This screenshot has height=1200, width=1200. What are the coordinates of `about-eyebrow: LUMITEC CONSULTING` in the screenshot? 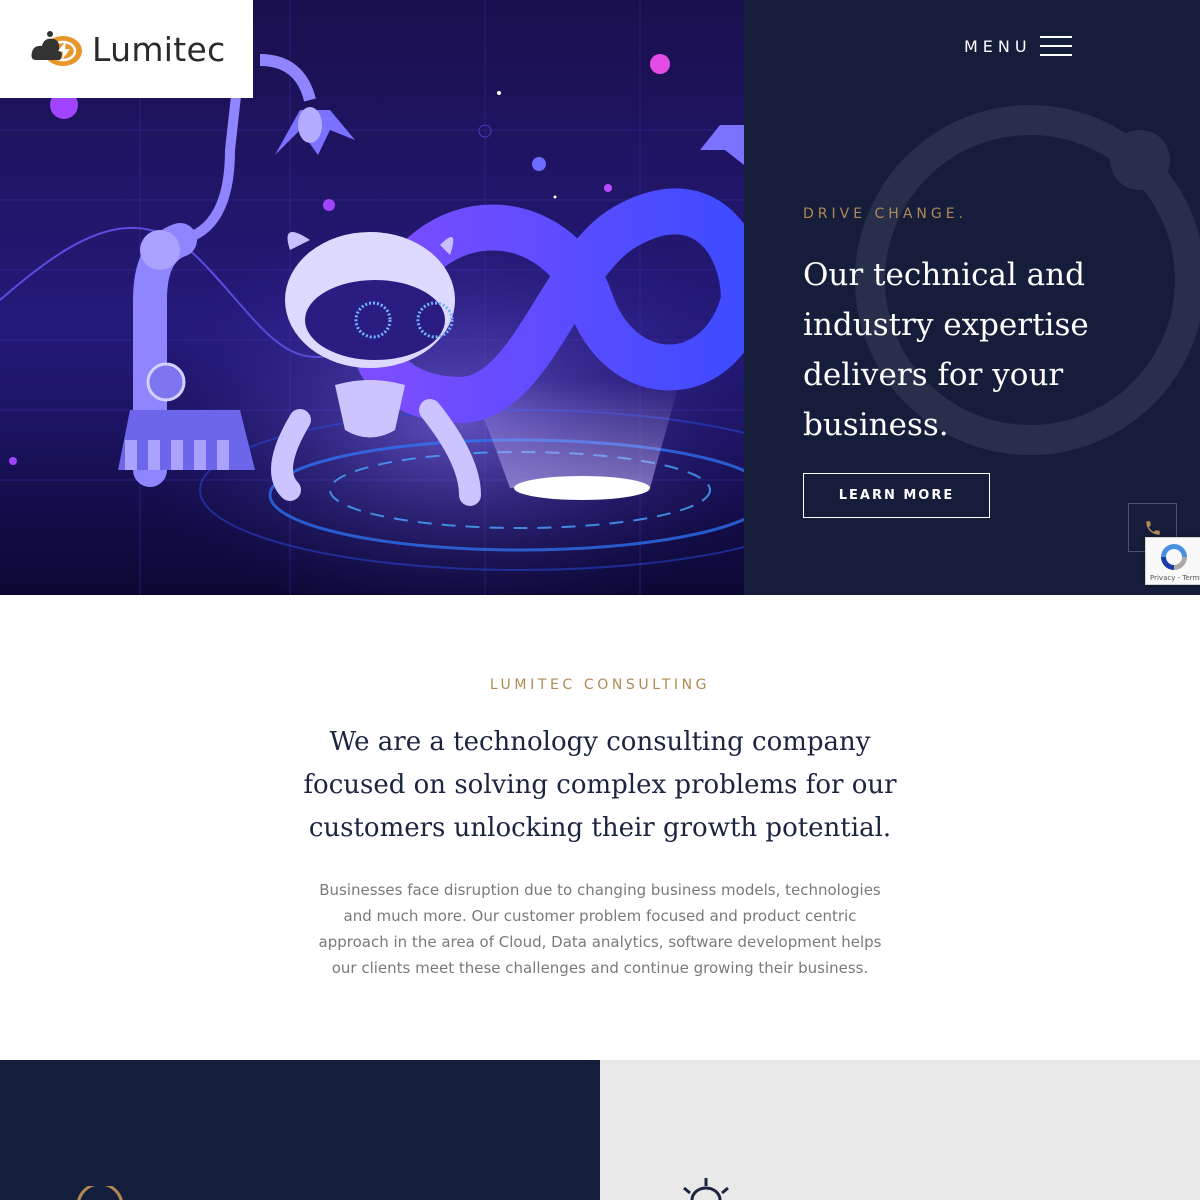 It's located at (600, 685).